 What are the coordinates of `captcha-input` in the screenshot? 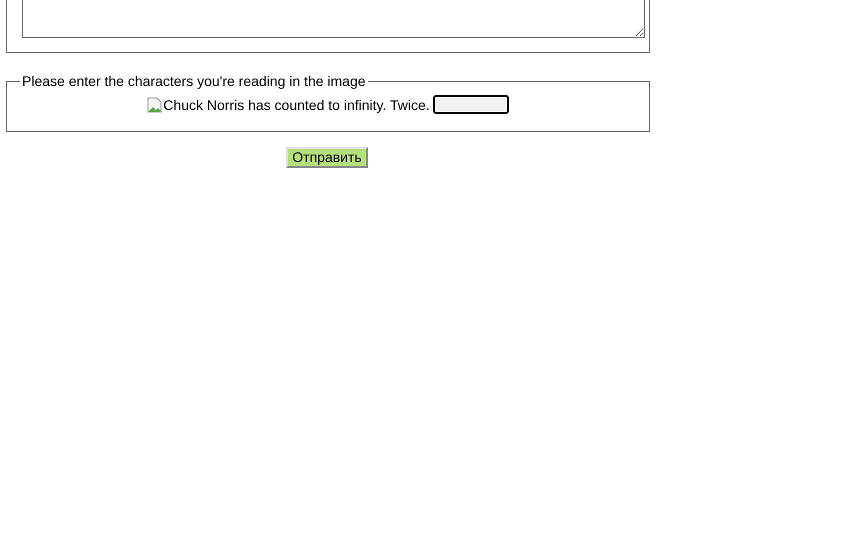 It's located at (470, 104).